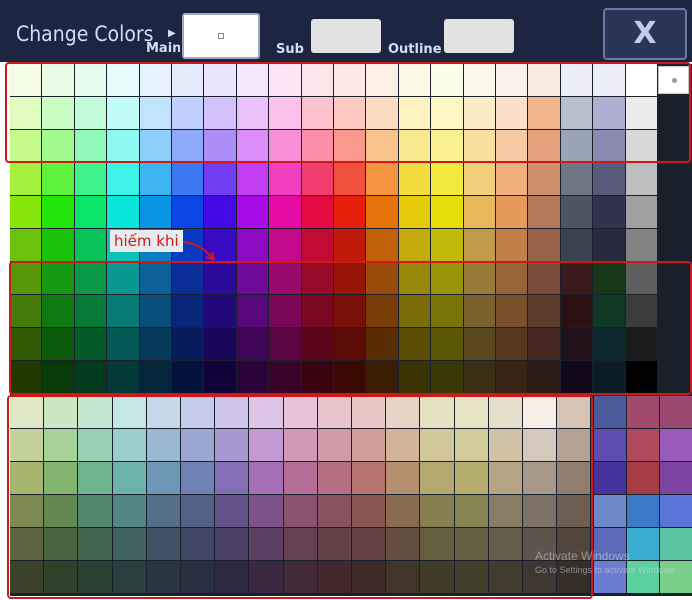 The height and width of the screenshot is (600, 692). What do you see at coordinates (221, 36) in the screenshot?
I see `main-color-swatch` at bounding box center [221, 36].